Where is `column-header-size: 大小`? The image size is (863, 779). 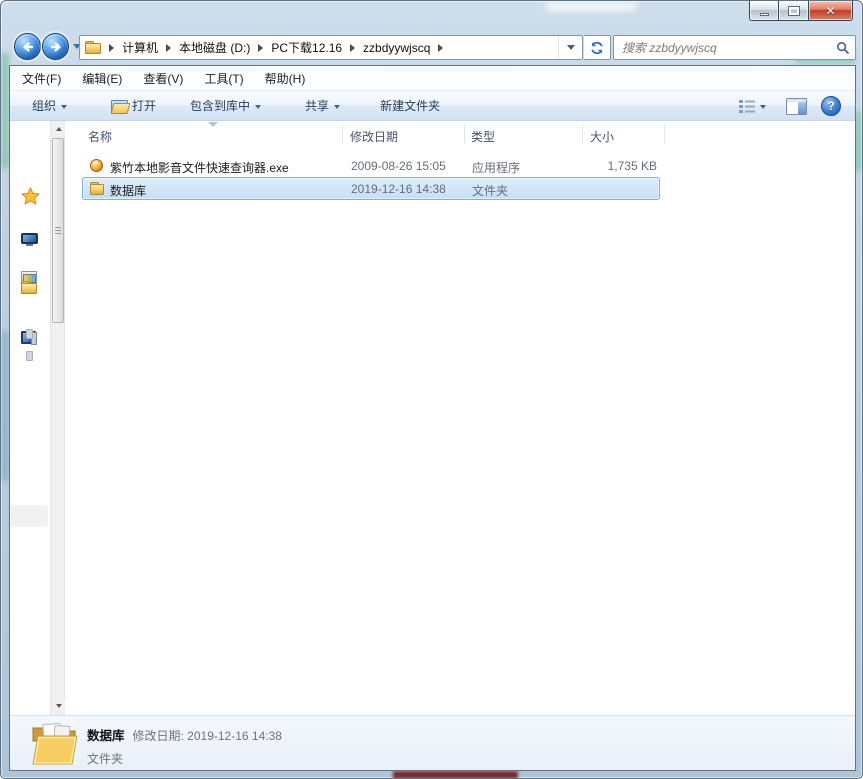
column-header-size: 大小 is located at coordinates (602, 136).